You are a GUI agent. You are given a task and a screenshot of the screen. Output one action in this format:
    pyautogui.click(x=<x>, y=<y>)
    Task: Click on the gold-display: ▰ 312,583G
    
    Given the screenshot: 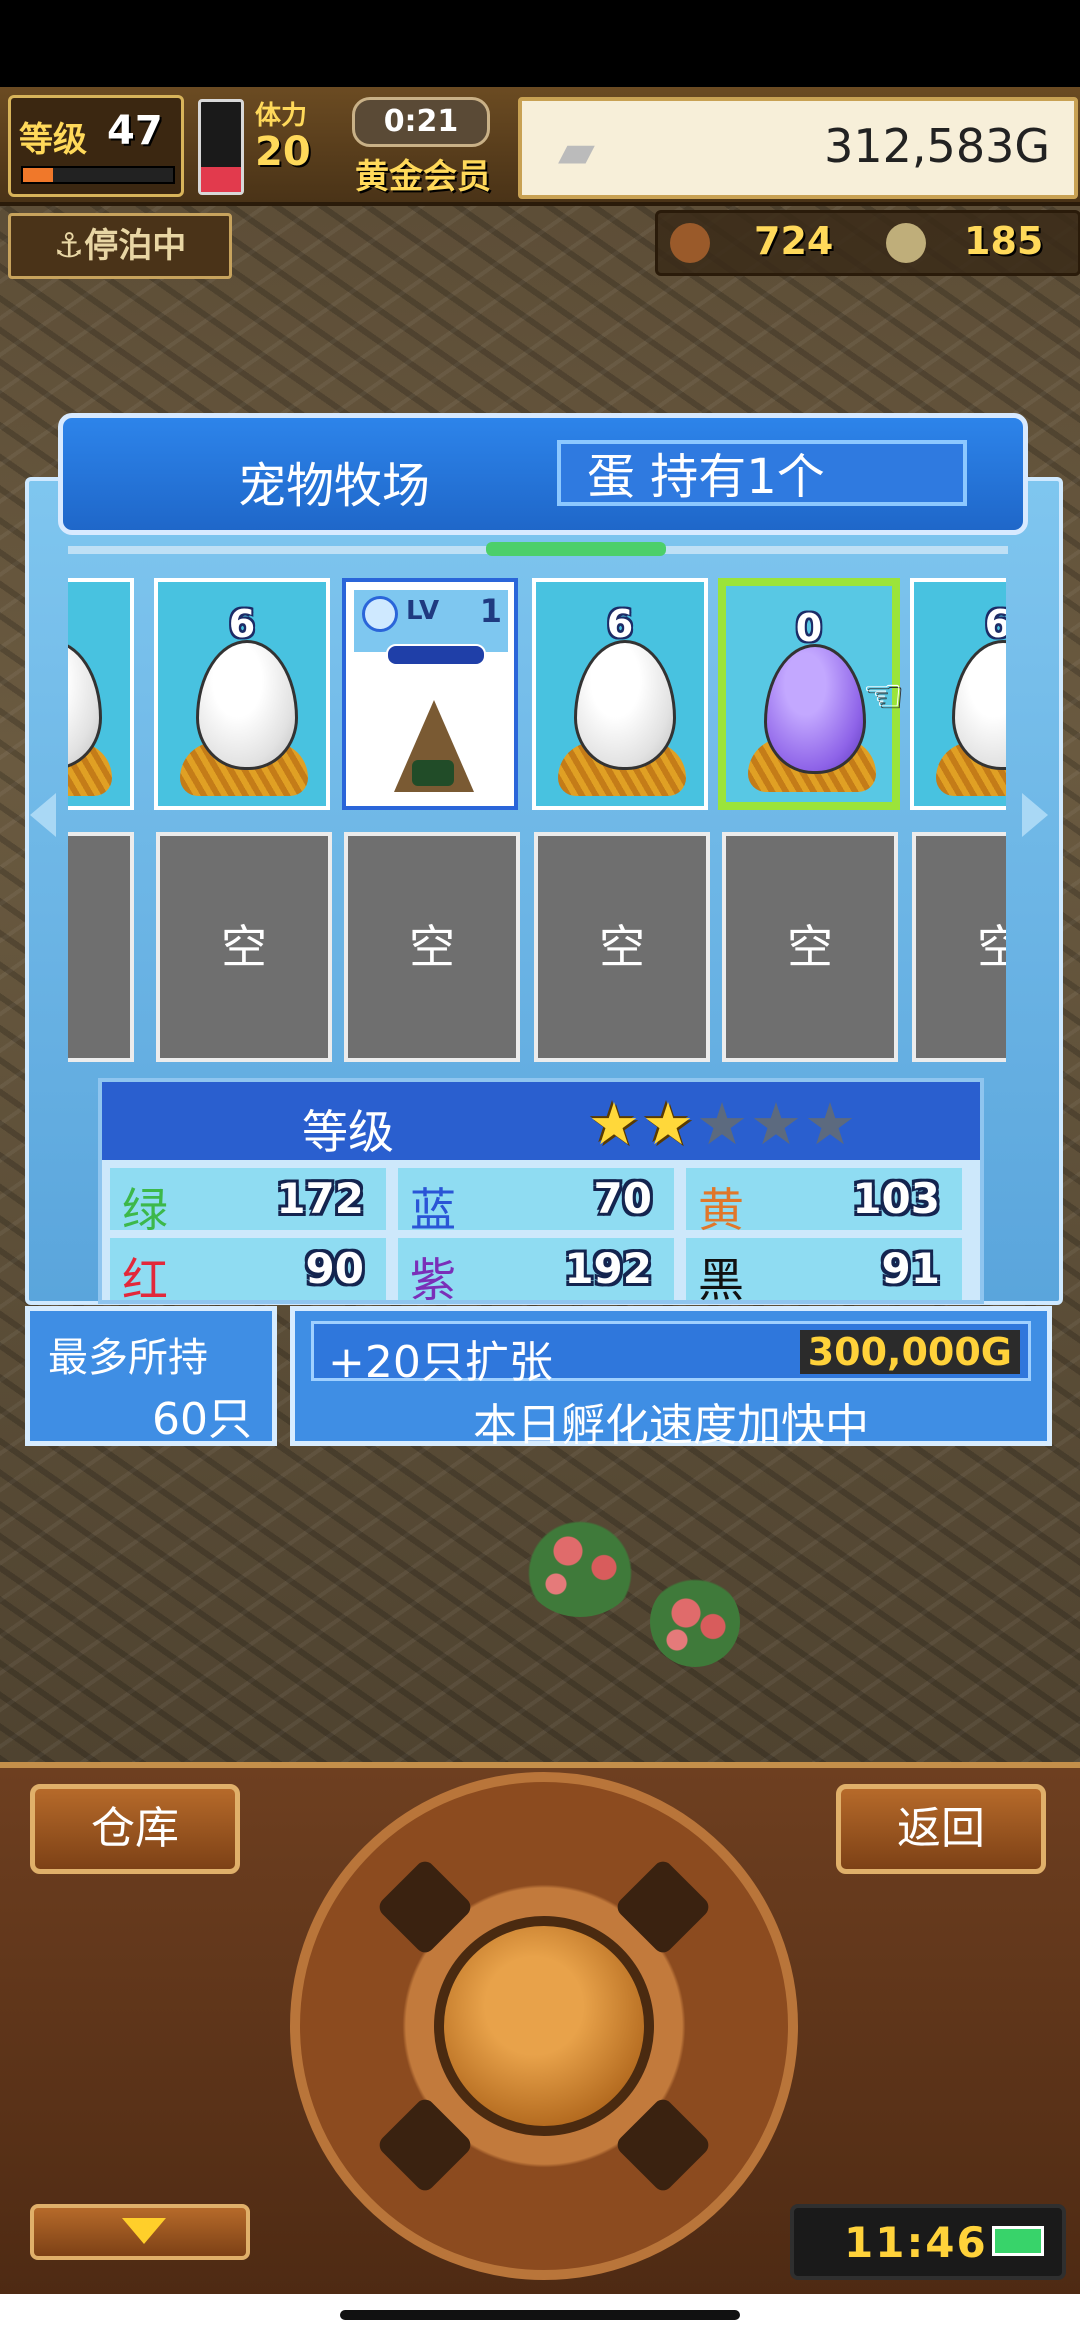 What is the action you would take?
    pyautogui.click(x=798, y=148)
    